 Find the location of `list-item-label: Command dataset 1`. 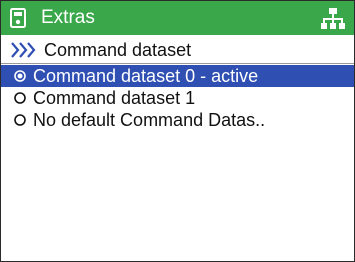

list-item-label: Command dataset 1 is located at coordinates (114, 98).